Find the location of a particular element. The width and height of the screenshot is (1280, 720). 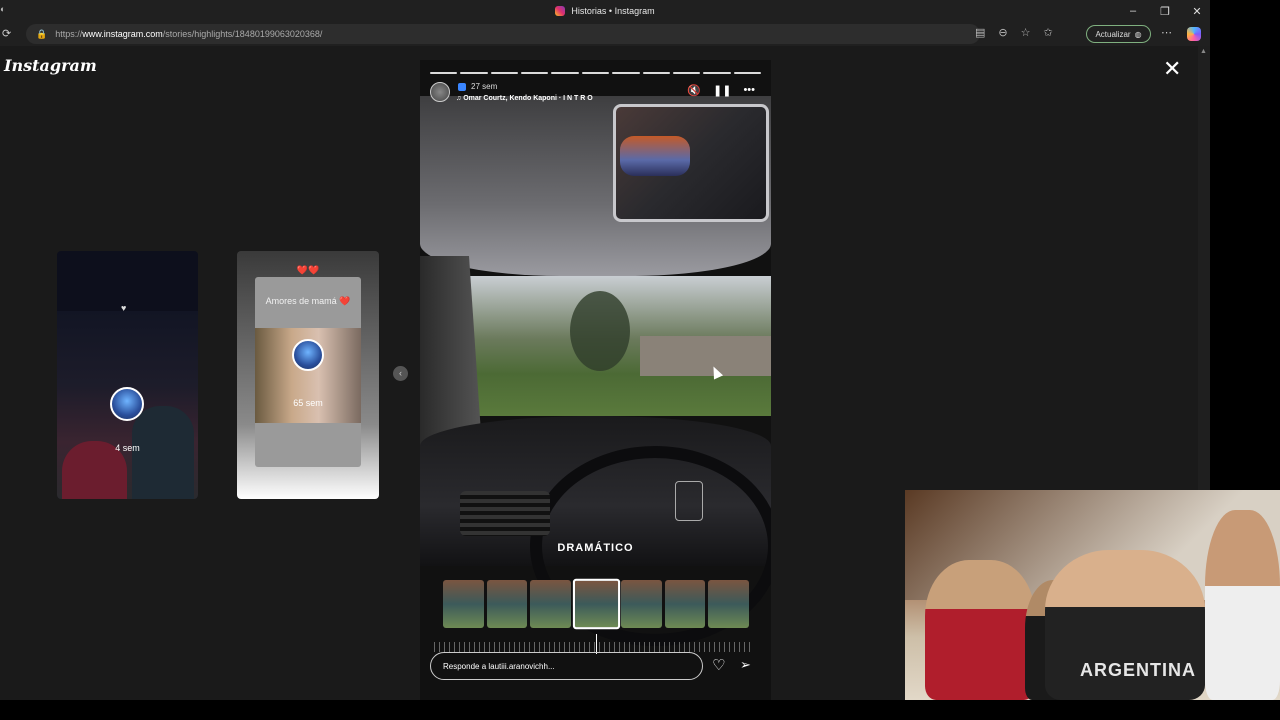

building is located at coordinates (705, 356).